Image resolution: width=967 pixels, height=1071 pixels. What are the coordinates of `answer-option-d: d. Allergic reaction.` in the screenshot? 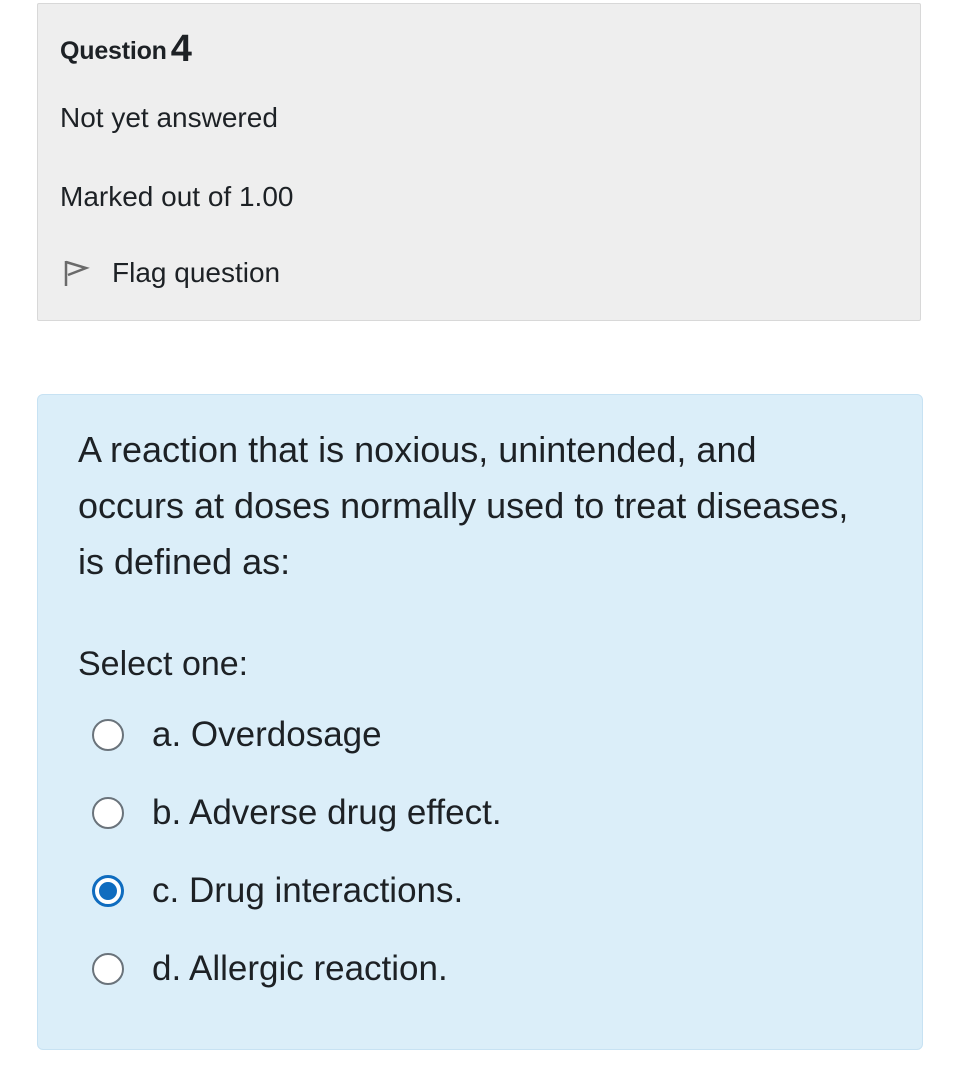 It's located at (270, 969).